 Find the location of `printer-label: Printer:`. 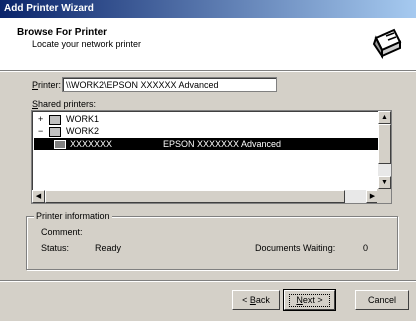

printer-label: Printer: is located at coordinates (46, 85).